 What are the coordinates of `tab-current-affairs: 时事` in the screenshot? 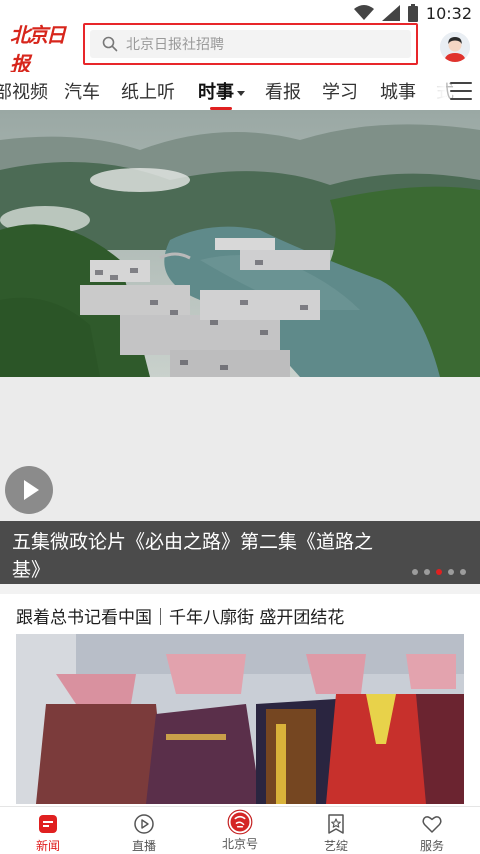 It's located at (221, 91).